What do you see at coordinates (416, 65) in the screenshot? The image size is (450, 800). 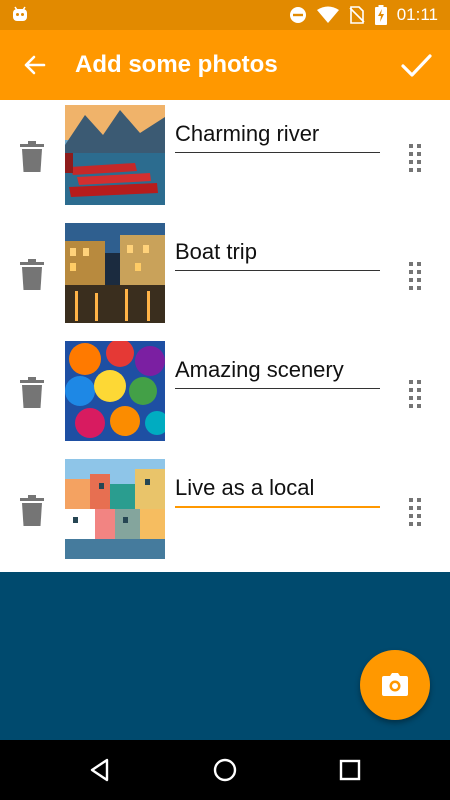 I see `check-icon` at bounding box center [416, 65].